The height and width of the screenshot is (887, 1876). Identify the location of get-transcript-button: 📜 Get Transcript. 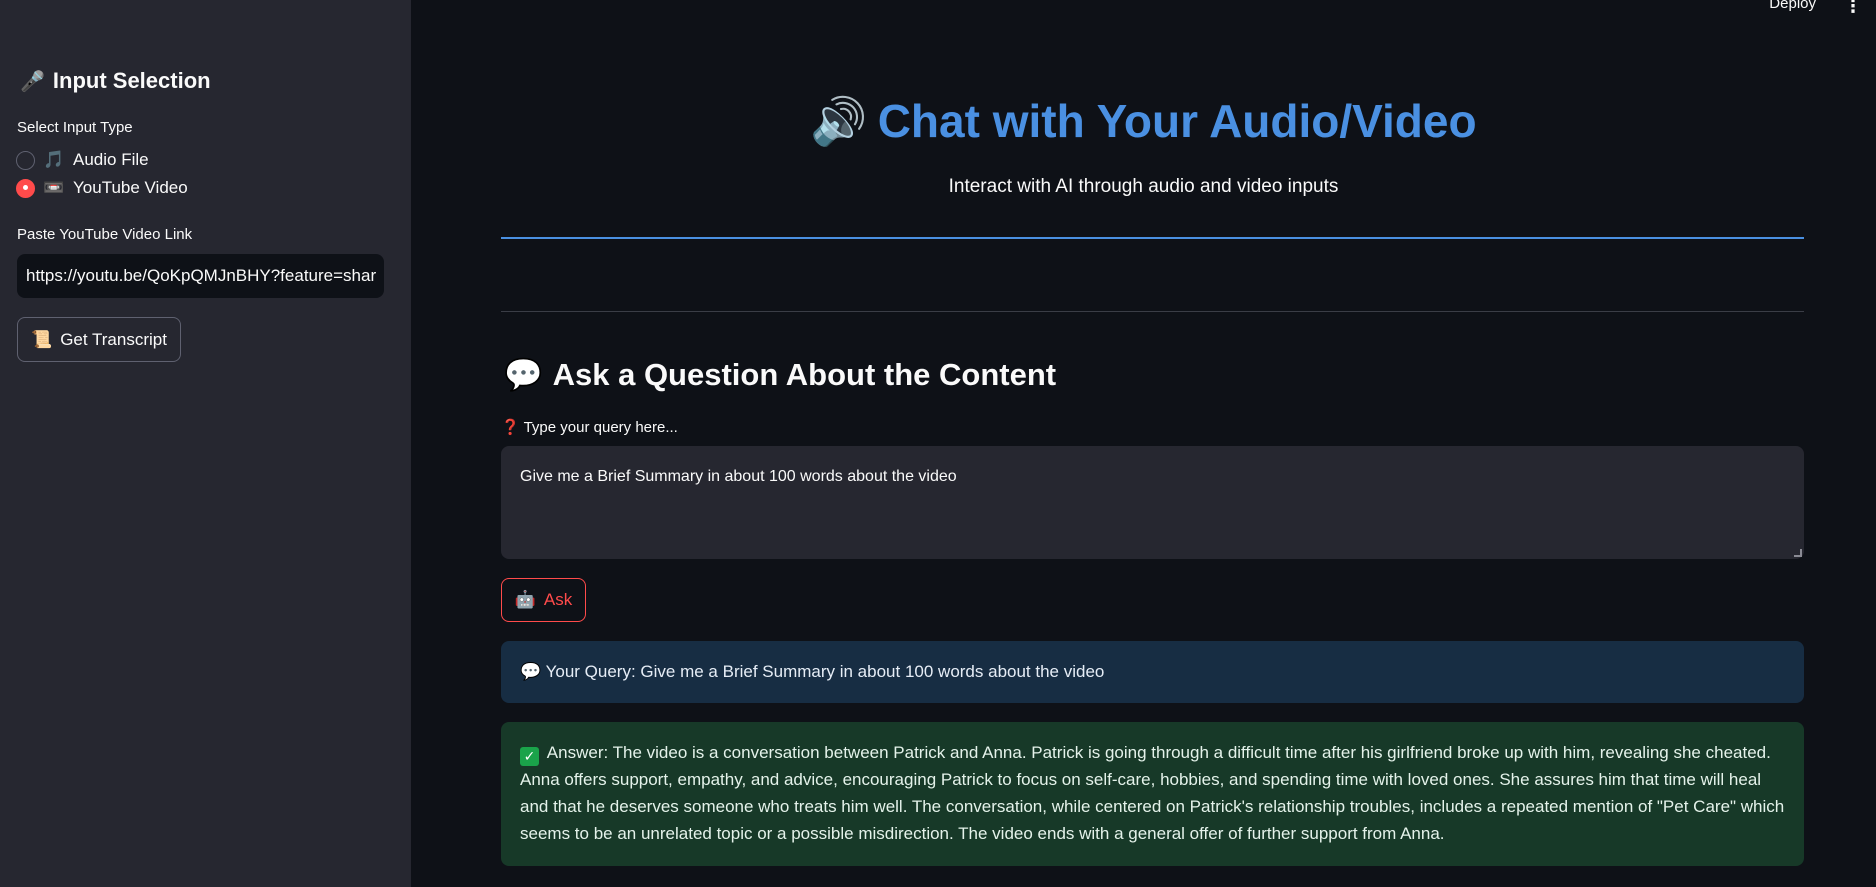
(99, 339).